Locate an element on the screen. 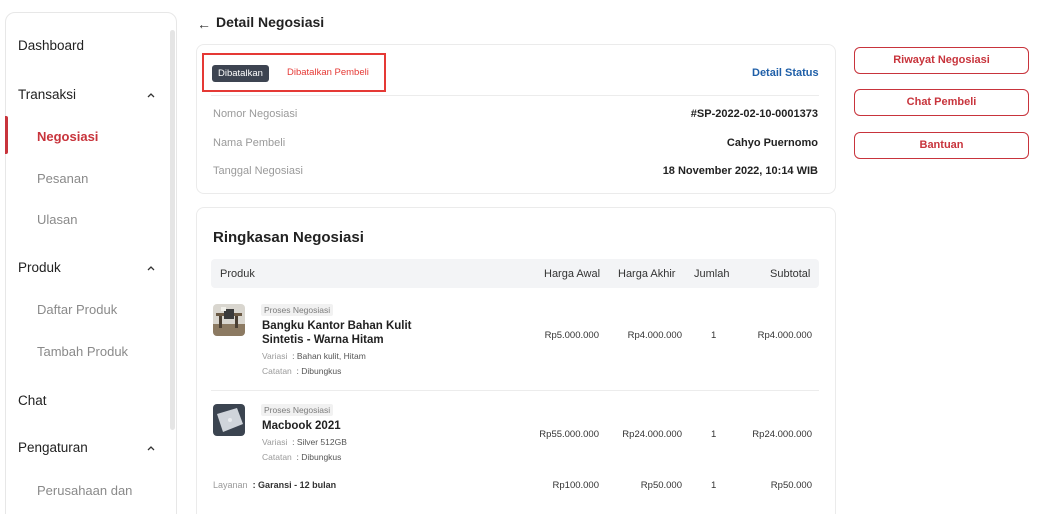 The width and height of the screenshot is (1048, 514). sidebar-item-dashboard: Dashboard is located at coordinates (51, 45).